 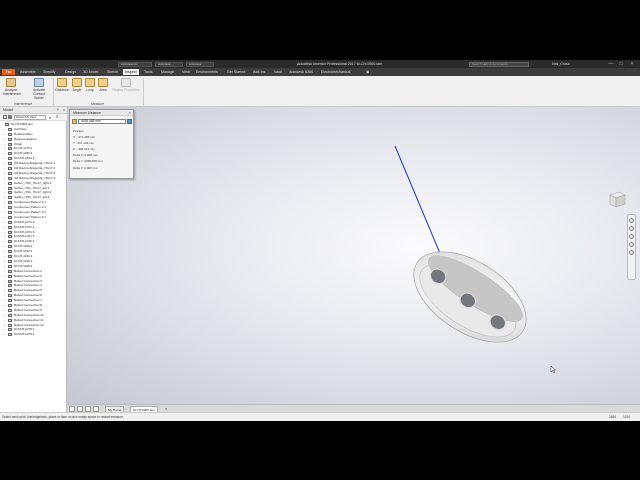 I want to click on distance-button: Distance, so click(x=62, y=85).